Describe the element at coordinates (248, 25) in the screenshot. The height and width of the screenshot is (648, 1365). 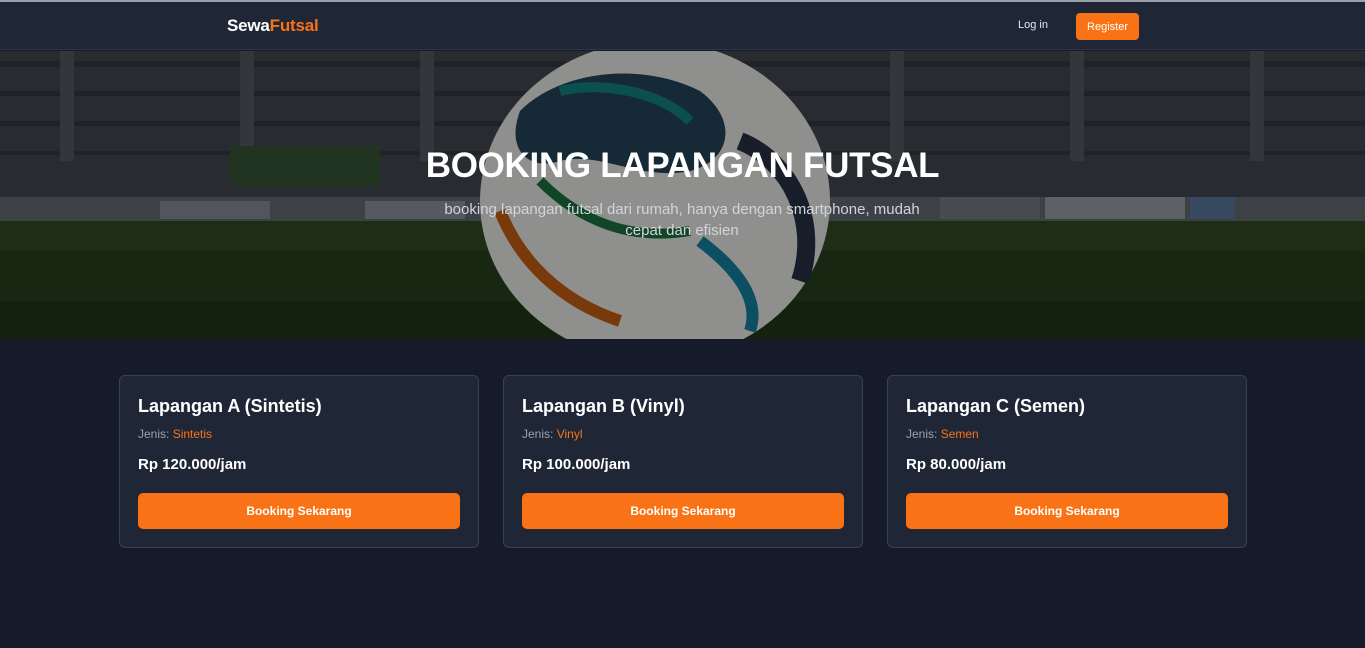
I see `brand-text-sewa: Sewa` at that location.